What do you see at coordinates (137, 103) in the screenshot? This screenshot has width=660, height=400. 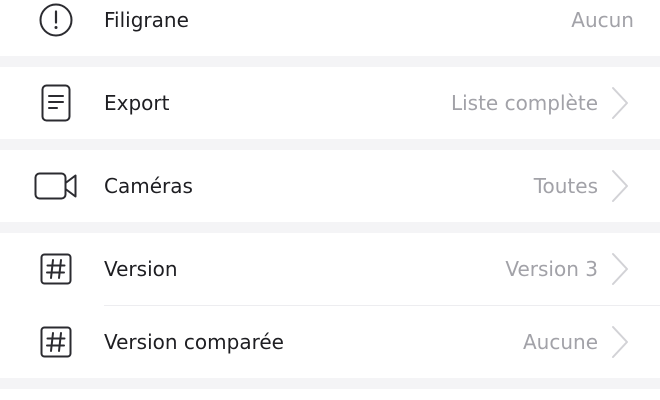 I see `row-label: Export` at bounding box center [137, 103].